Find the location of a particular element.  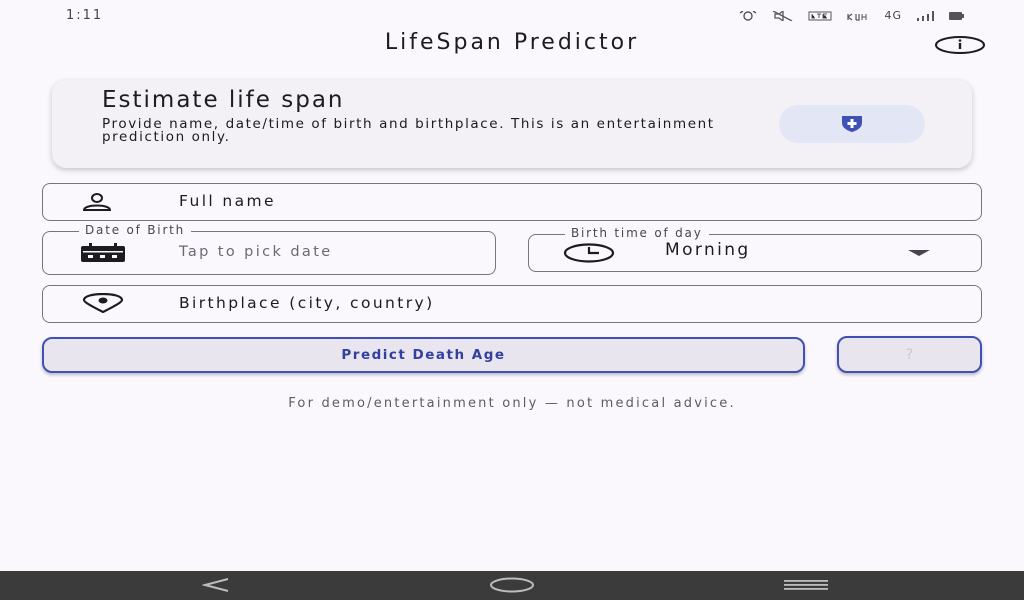

birthplace-placeholder: Birthplace (city, country) is located at coordinates (307, 303).